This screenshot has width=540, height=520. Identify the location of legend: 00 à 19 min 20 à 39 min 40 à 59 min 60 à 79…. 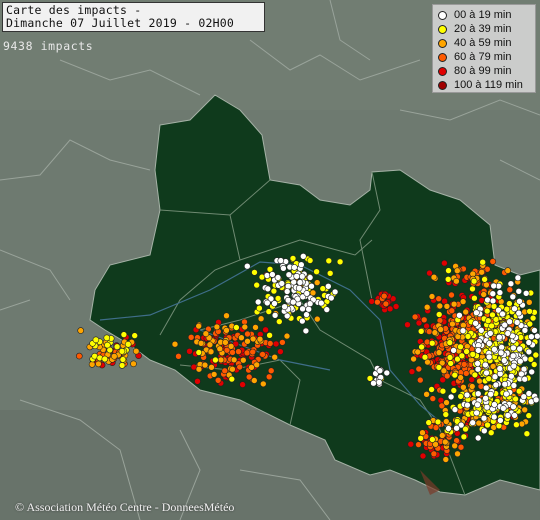
(484, 48).